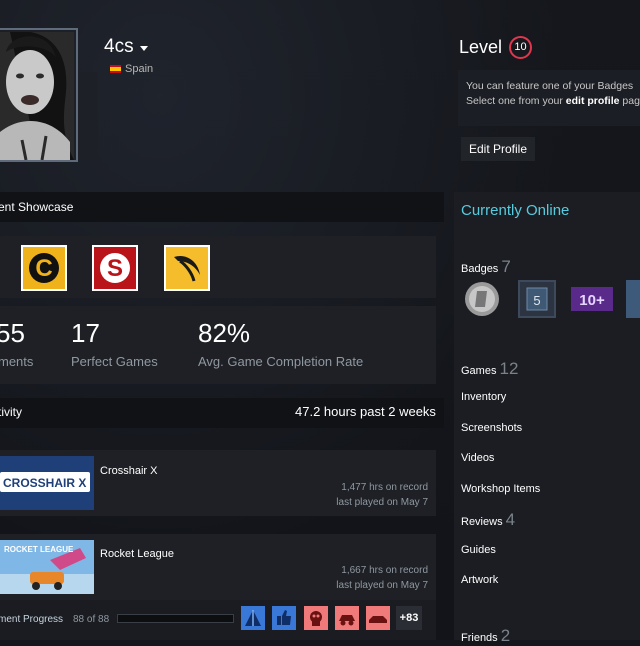 Image resolution: width=640 pixels, height=646 pixels. What do you see at coordinates (491, 428) in the screenshot?
I see `screenshots-link: Screenshots` at bounding box center [491, 428].